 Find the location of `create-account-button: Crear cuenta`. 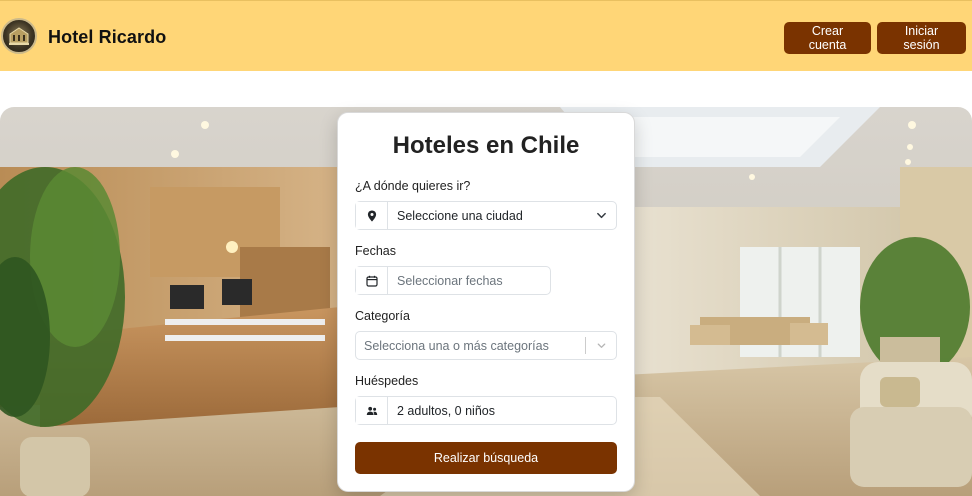

create-account-button: Crear cuenta is located at coordinates (827, 38).